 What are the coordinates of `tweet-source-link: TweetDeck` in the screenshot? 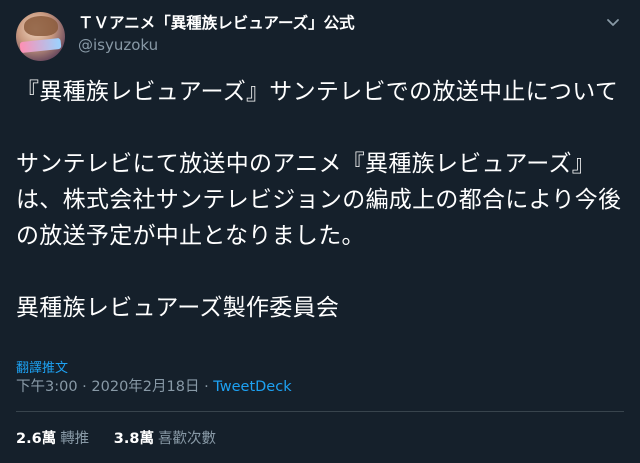 It's located at (252, 387).